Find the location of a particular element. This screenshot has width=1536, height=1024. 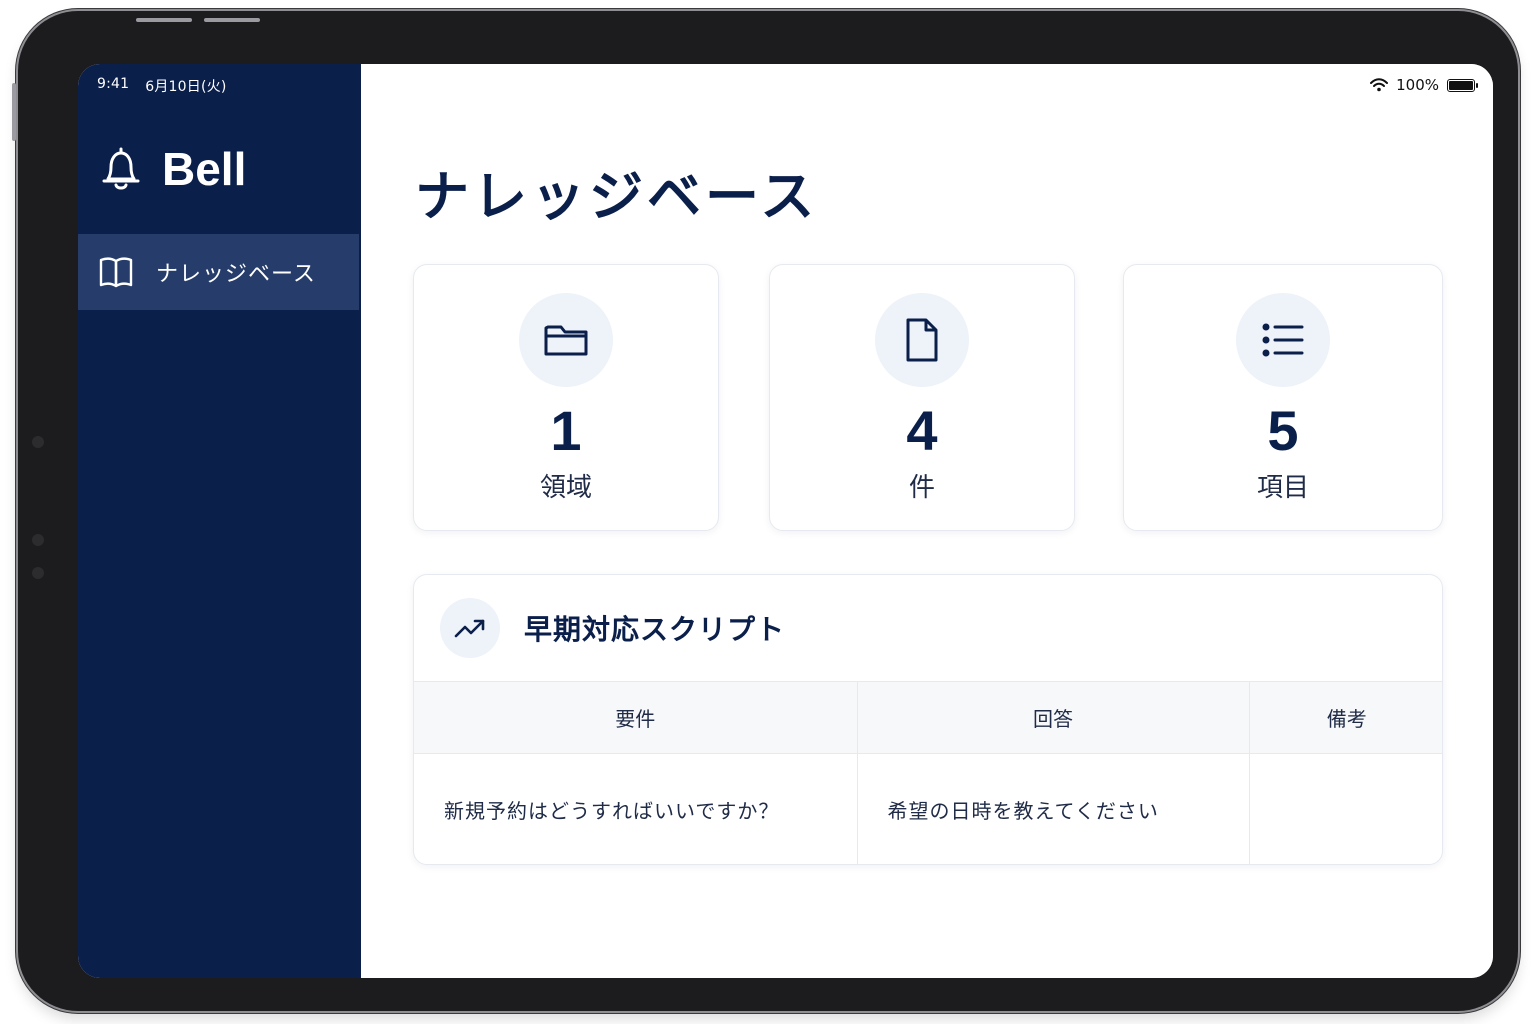

stat-card-entries: 5 項目 is located at coordinates (1283, 397).